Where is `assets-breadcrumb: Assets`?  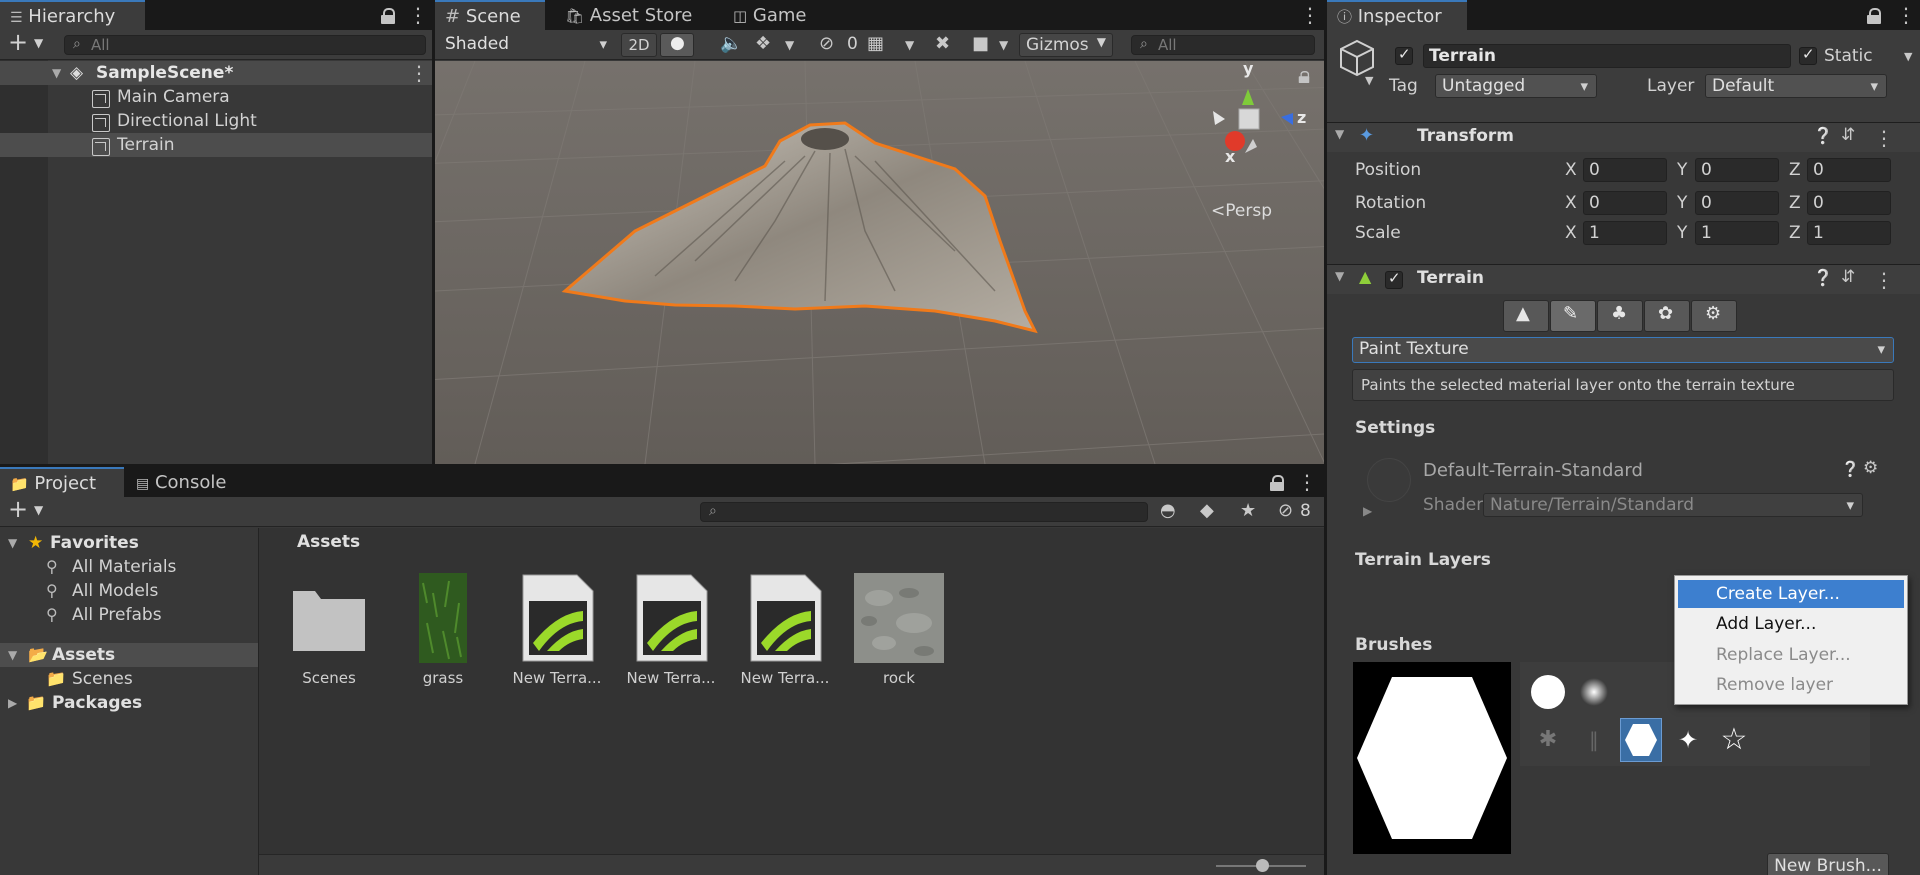
assets-breadcrumb: Assets is located at coordinates (328, 542).